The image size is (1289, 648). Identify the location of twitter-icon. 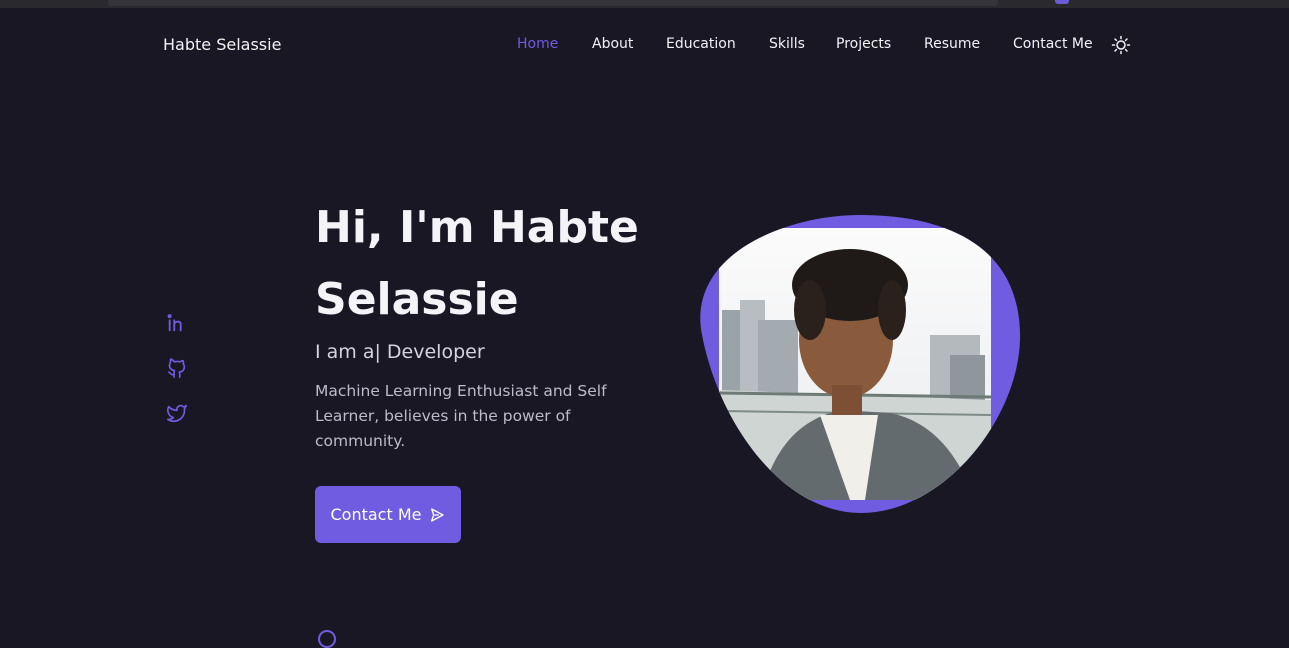
(177, 413).